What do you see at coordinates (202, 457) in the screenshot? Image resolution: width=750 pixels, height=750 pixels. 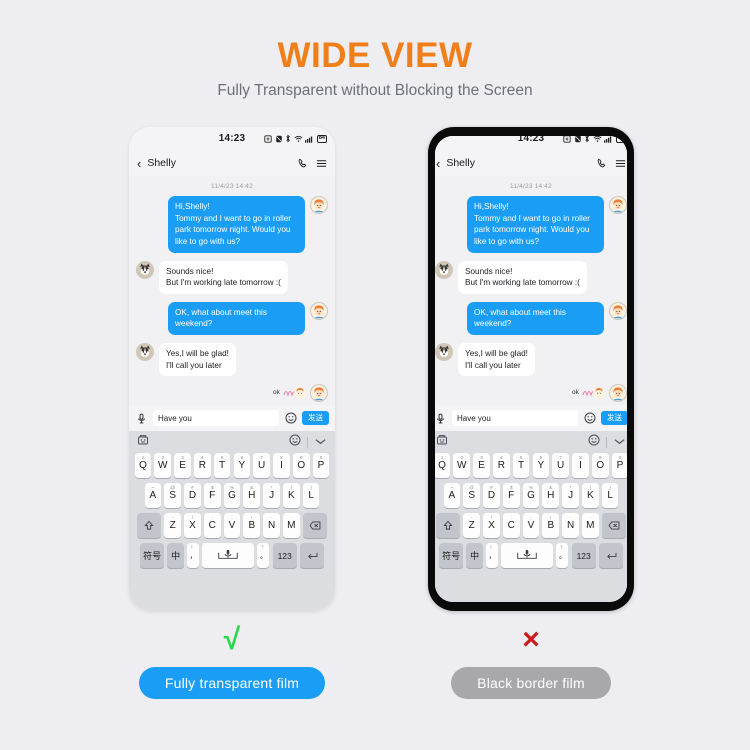 I see `key-sup: 4` at bounding box center [202, 457].